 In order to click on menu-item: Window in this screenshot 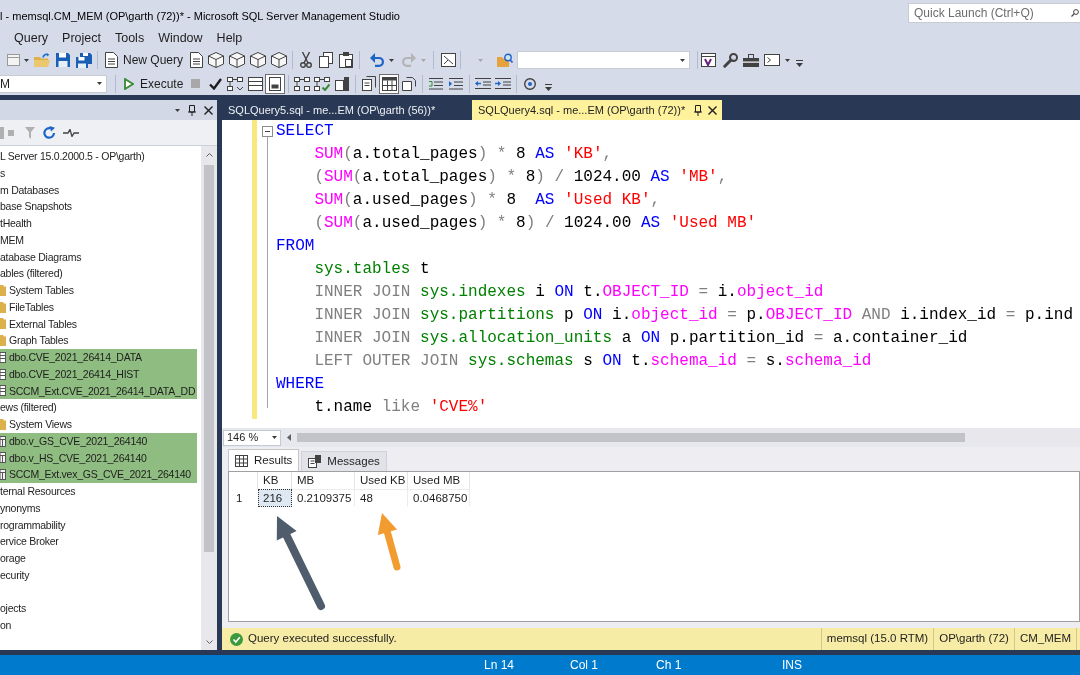, I will do `click(180, 38)`.